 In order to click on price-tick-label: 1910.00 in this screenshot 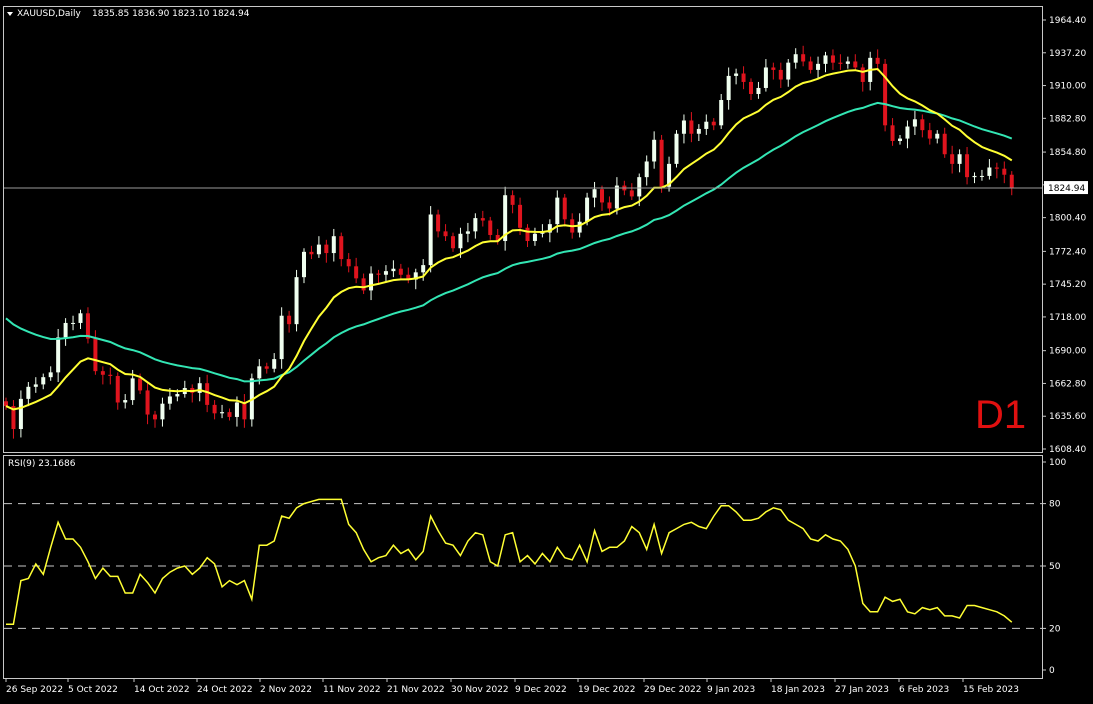, I will do `click(1067, 87)`.